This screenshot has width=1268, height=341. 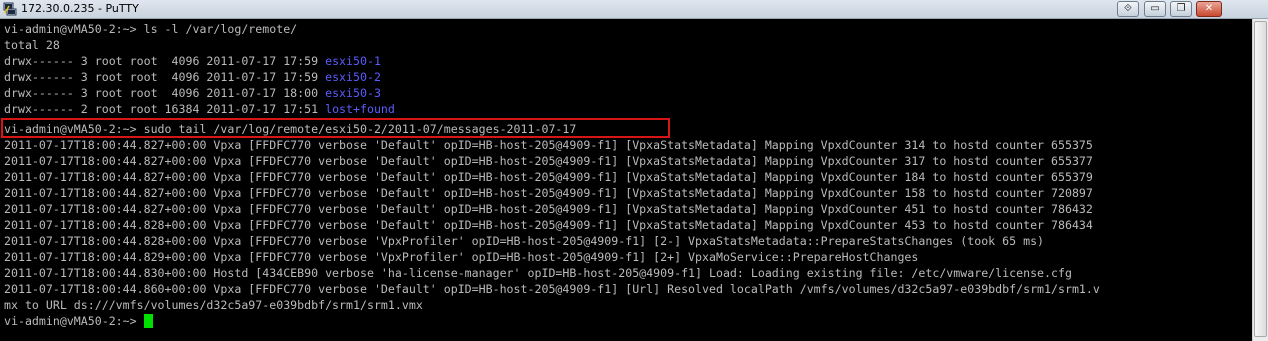 What do you see at coordinates (10, 9) in the screenshot?
I see `putty-app-icon` at bounding box center [10, 9].